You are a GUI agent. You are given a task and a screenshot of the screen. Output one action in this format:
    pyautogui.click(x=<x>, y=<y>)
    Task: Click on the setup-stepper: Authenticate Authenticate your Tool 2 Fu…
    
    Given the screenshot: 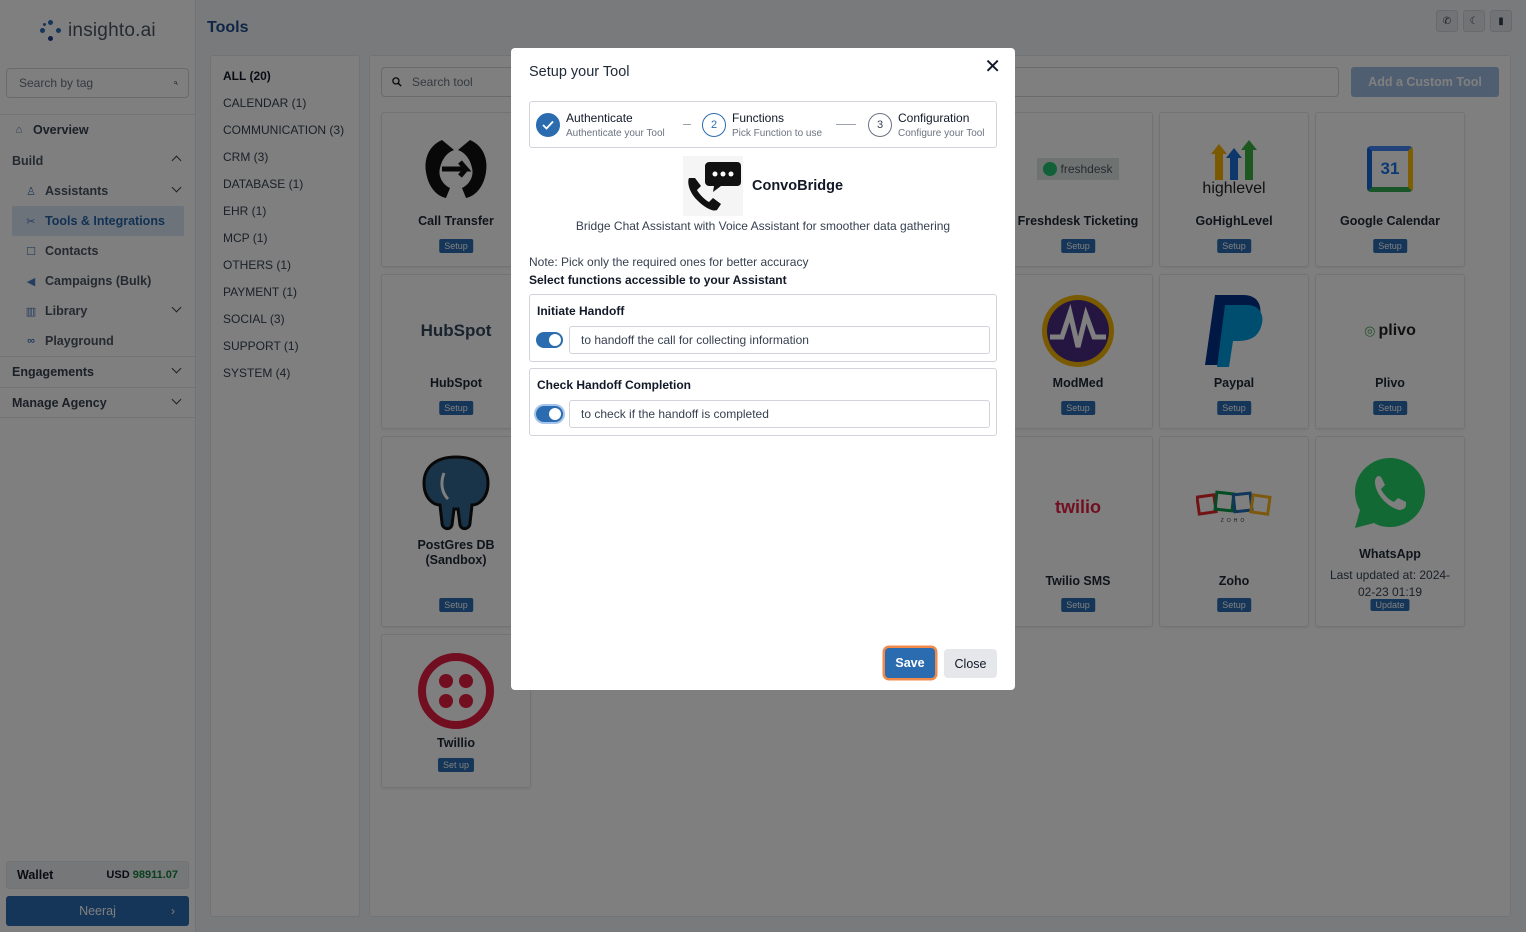 What is the action you would take?
    pyautogui.click(x=763, y=124)
    